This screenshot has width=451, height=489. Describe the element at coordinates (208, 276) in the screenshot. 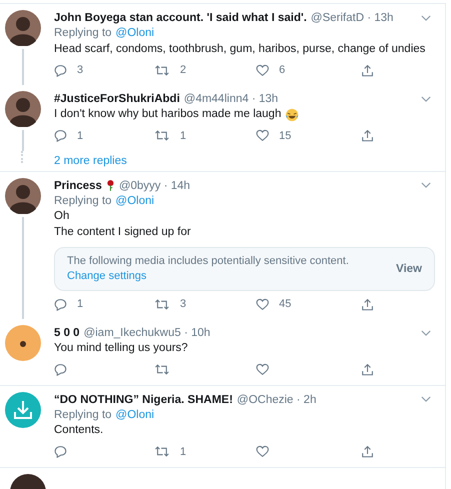

I see `change-settings-link: Change settings` at that location.